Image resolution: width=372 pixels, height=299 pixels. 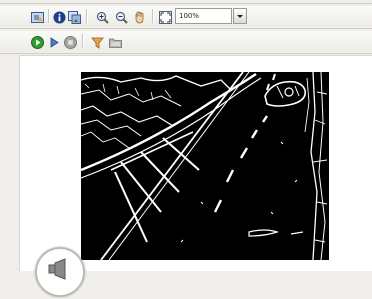 What do you see at coordinates (186, 28) in the screenshot?
I see `toolbar-divider` at bounding box center [186, 28].